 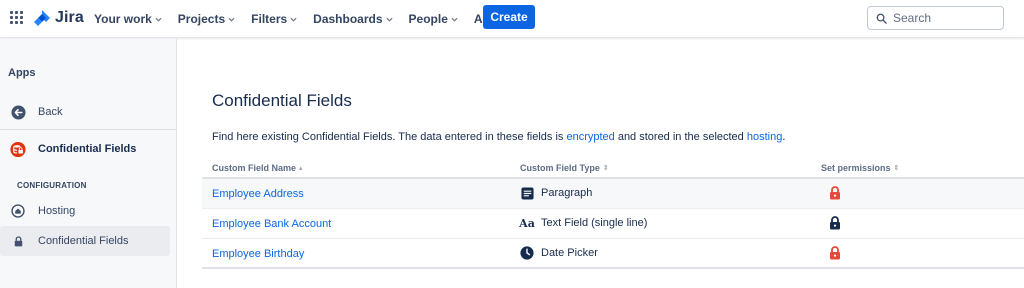 What do you see at coordinates (18, 149) in the screenshot?
I see `database-lock-icon` at bounding box center [18, 149].